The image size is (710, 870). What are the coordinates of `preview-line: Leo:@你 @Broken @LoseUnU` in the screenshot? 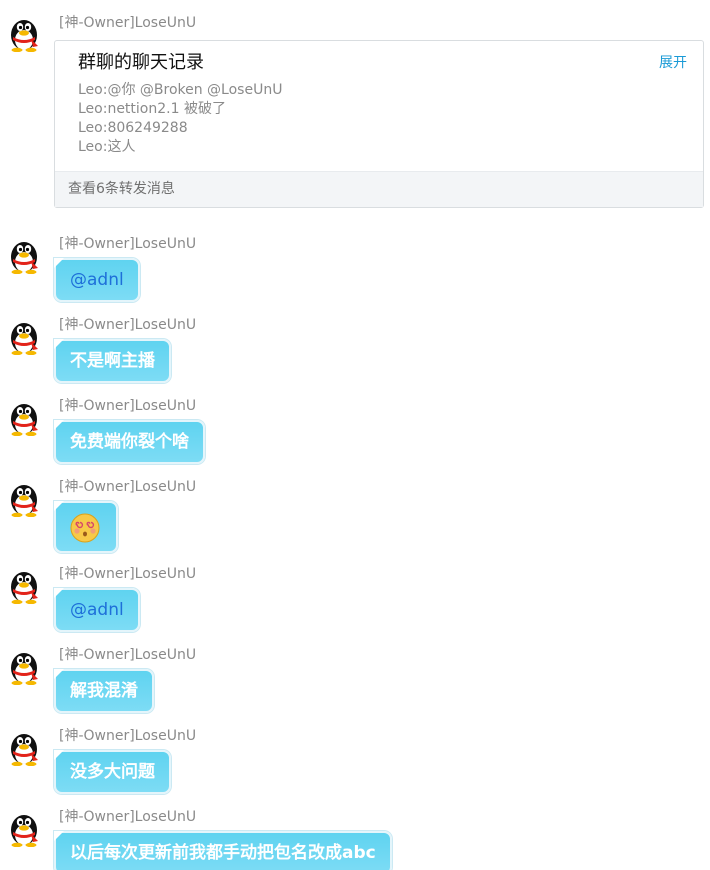 It's located at (180, 90).